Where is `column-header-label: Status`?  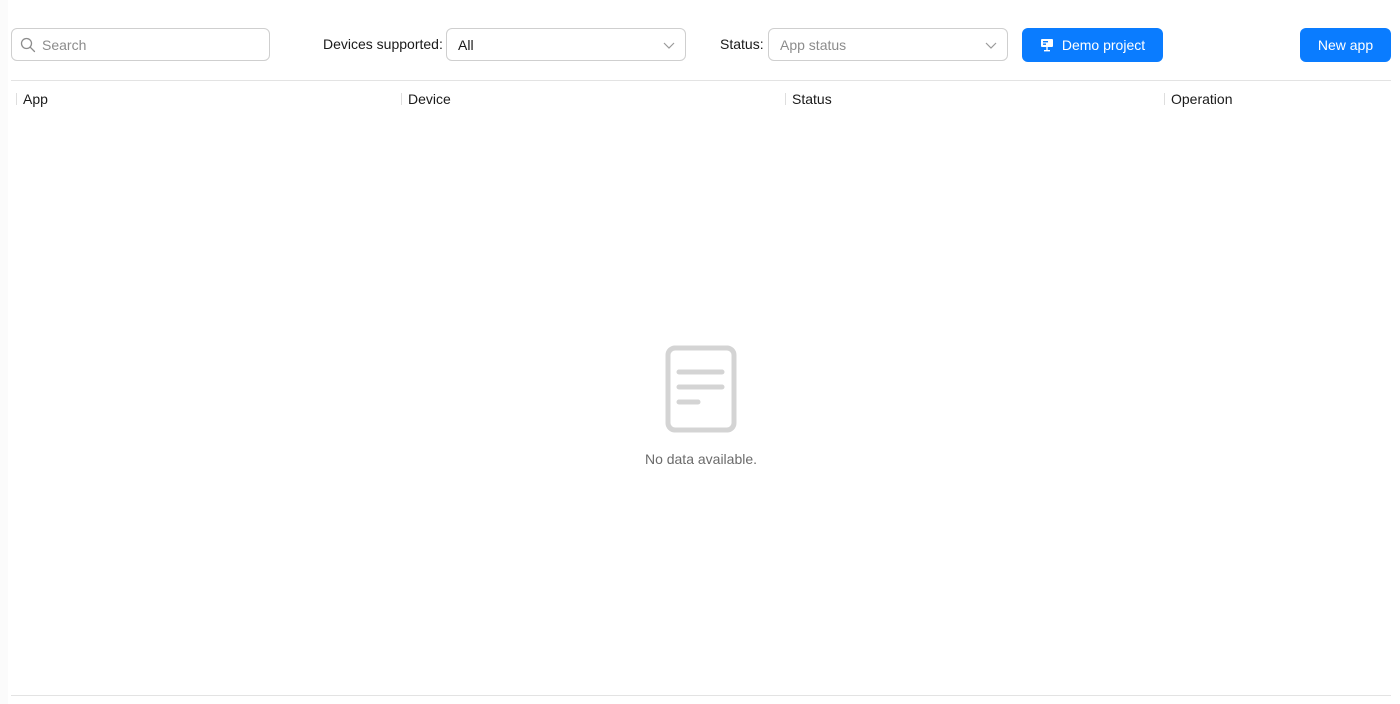 column-header-label: Status is located at coordinates (812, 99).